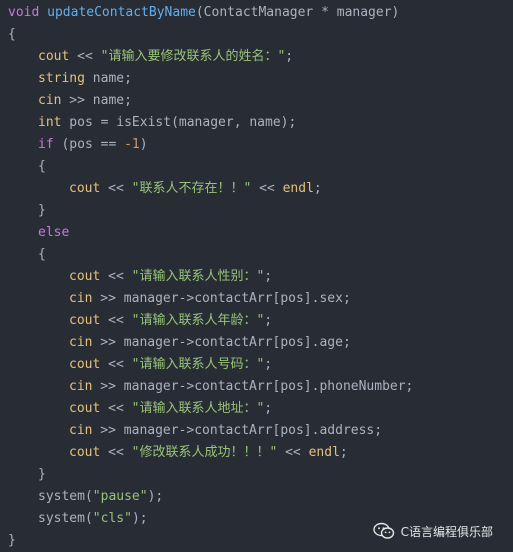  Describe the element at coordinates (108, 78) in the screenshot. I see `code-token: name;` at that location.